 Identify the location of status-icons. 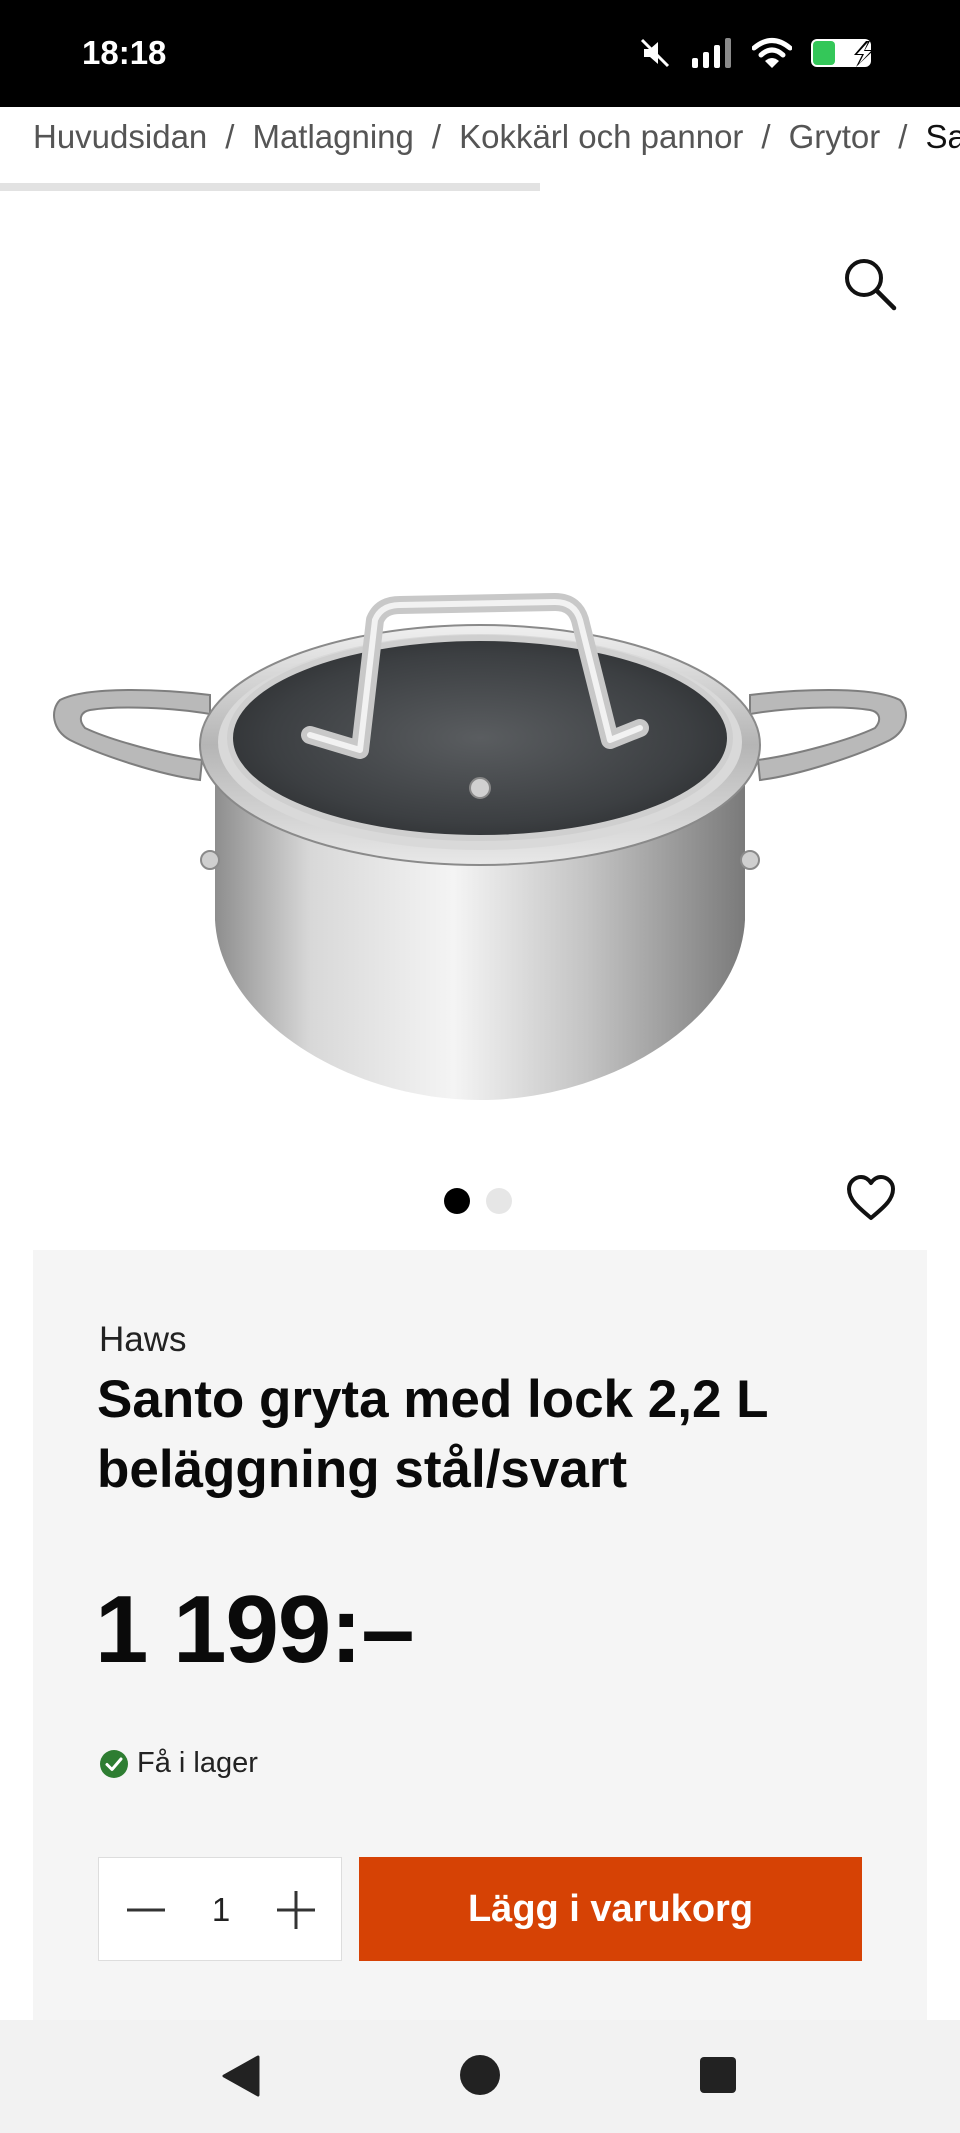
(760, 53).